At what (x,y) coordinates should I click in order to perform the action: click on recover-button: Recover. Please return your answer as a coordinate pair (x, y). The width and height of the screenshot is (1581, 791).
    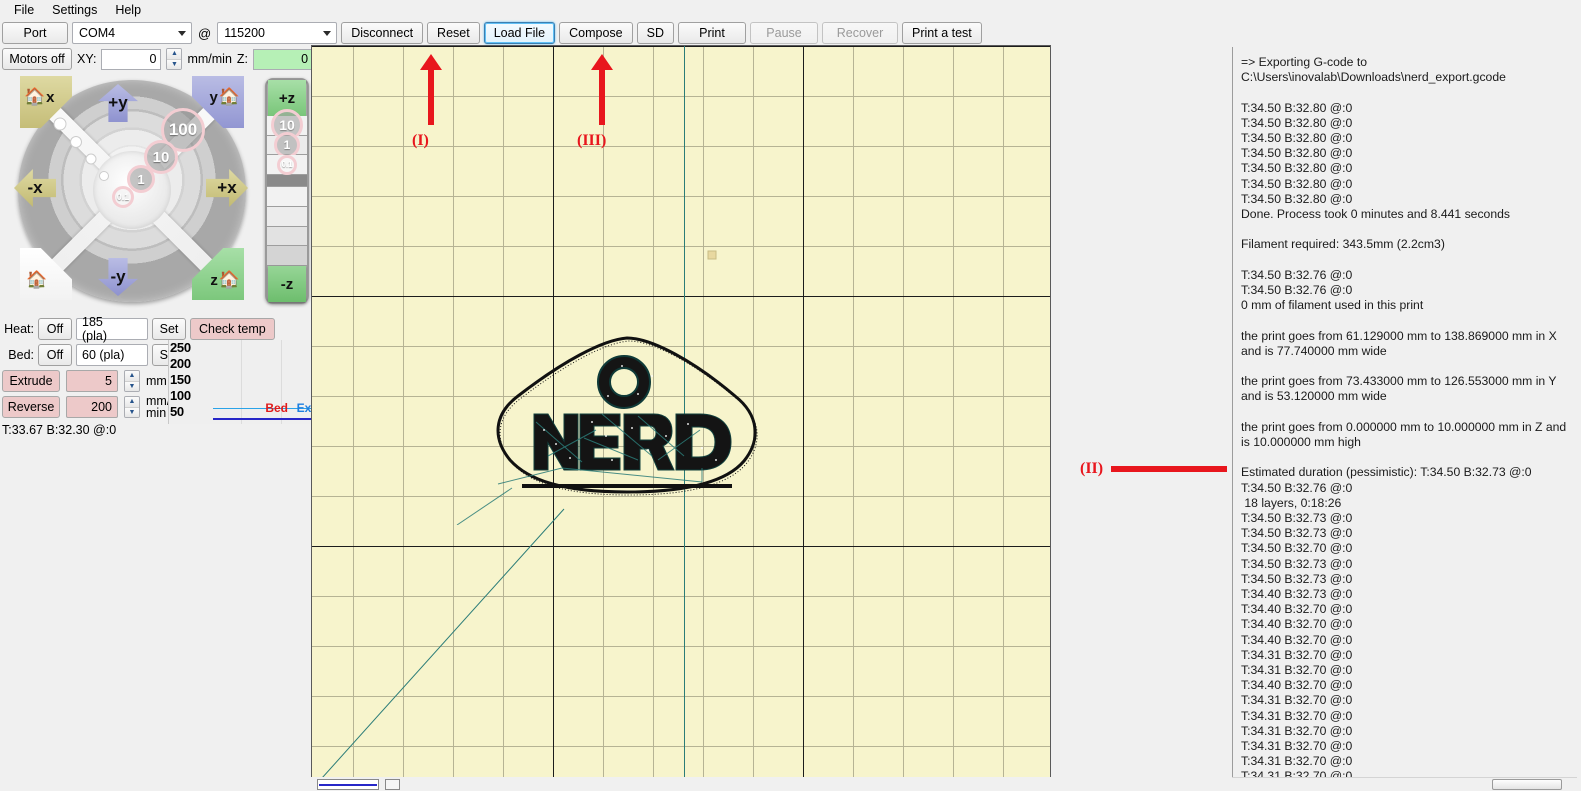
    Looking at the image, I should click on (860, 33).